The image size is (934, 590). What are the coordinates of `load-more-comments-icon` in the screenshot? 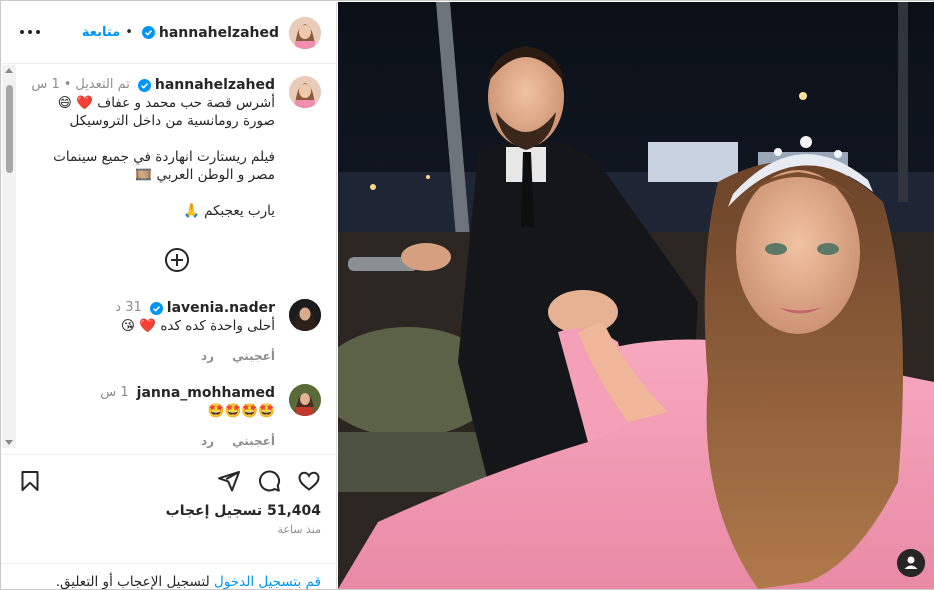 It's located at (177, 260).